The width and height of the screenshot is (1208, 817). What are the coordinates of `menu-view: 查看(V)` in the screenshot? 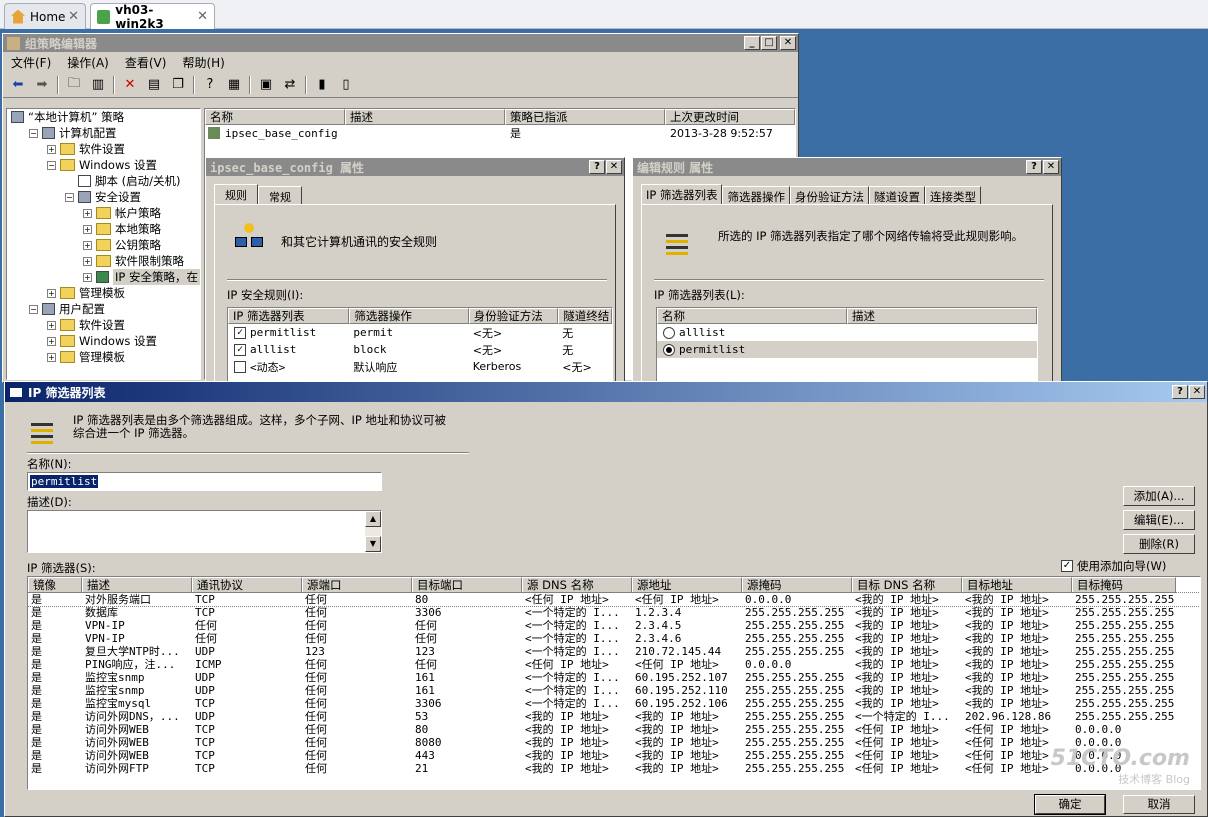 It's located at (146, 62).